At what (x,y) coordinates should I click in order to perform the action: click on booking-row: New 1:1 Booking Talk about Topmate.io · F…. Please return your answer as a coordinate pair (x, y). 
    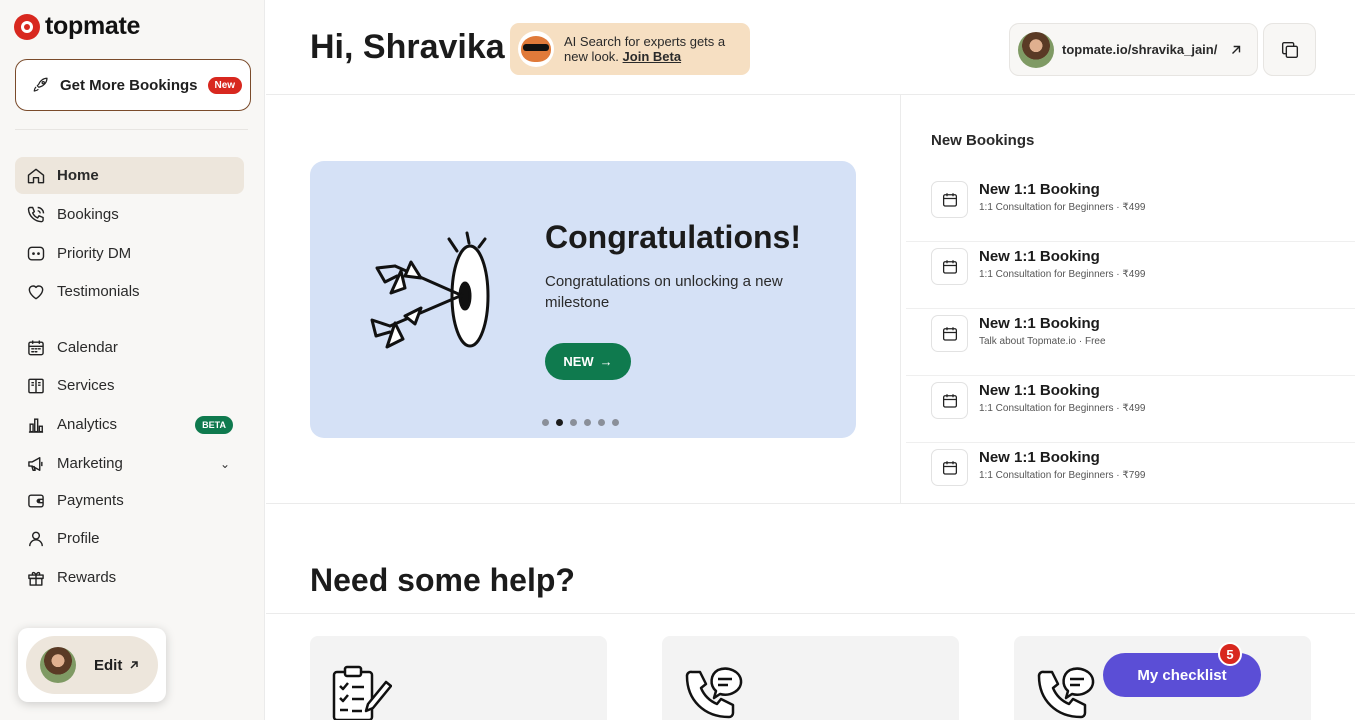
    Looking at the image, I should click on (1130, 342).